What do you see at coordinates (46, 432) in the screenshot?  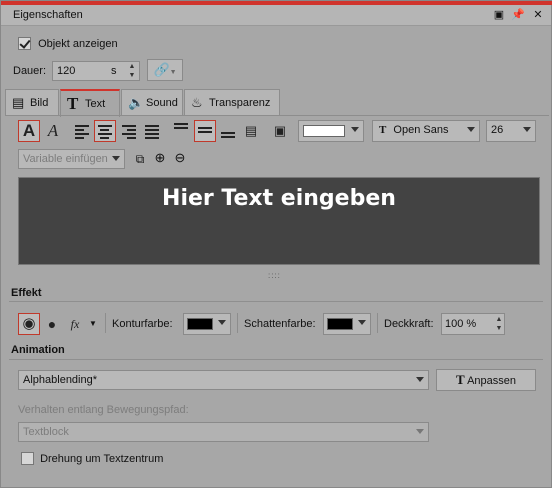 I see `motion-path-value: Textblock` at bounding box center [46, 432].